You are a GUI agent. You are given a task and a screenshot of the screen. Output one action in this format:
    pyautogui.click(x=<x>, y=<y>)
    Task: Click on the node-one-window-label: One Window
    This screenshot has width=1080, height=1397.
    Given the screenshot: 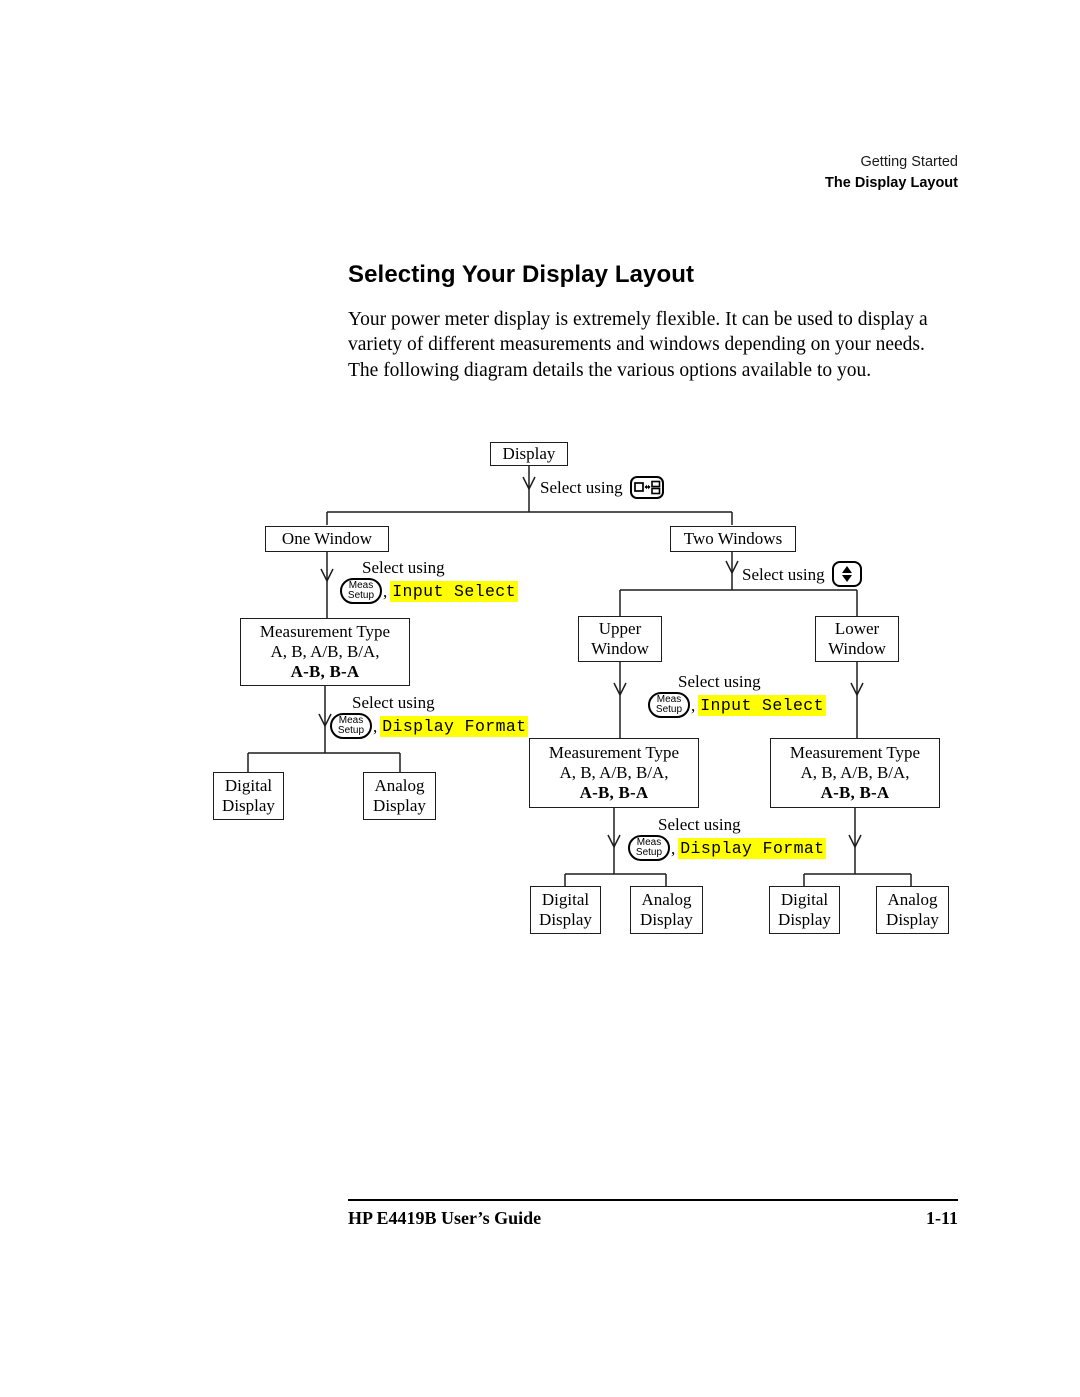 What is the action you would take?
    pyautogui.click(x=327, y=538)
    